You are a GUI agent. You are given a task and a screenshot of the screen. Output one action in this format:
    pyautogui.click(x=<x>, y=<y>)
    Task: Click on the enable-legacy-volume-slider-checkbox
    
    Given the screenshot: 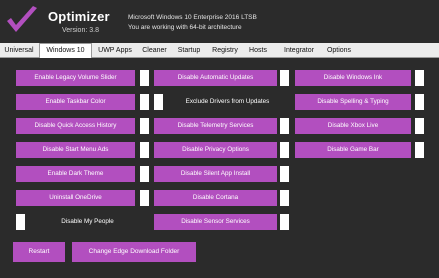 What is the action you would take?
    pyautogui.click(x=144, y=78)
    